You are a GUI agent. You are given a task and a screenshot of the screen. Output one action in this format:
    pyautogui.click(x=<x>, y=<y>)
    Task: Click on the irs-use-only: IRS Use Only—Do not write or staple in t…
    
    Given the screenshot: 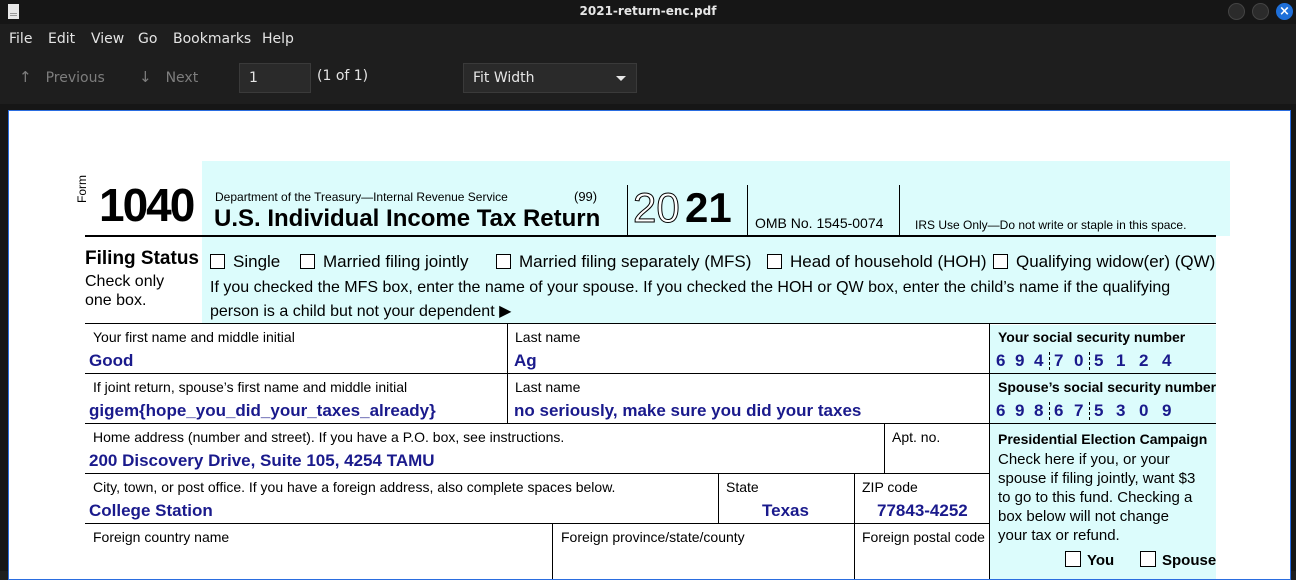 What is the action you would take?
    pyautogui.click(x=1051, y=225)
    